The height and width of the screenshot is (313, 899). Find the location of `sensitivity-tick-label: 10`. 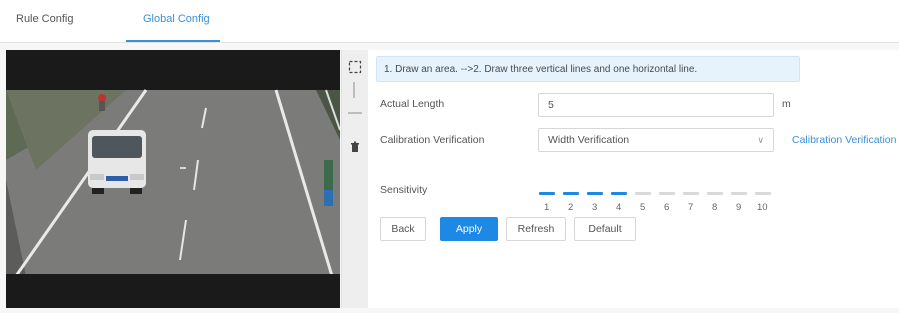

sensitivity-tick-label: 10 is located at coordinates (762, 207).